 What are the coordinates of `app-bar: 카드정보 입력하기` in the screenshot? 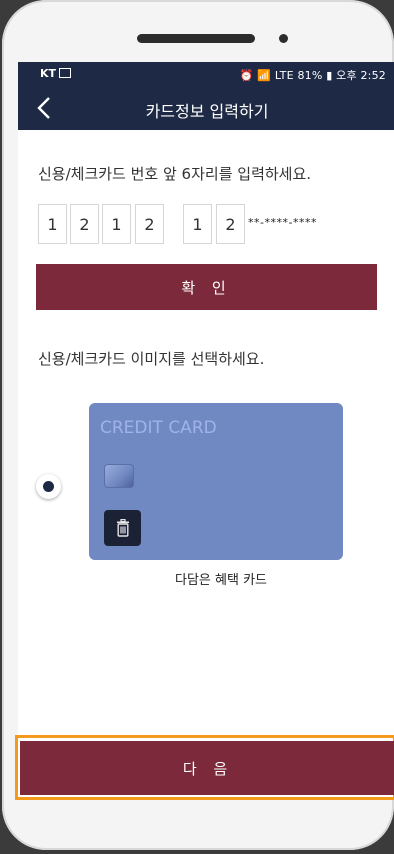 It's located at (206, 108).